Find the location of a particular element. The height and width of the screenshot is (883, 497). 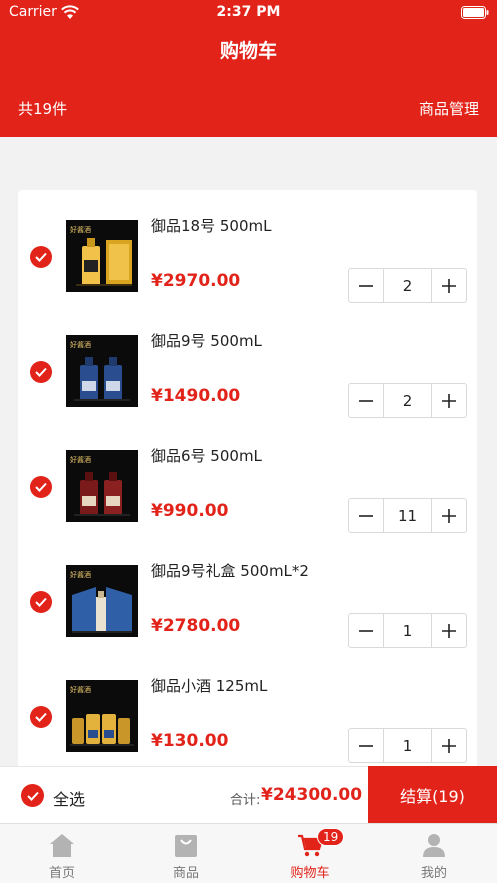

quantity-stepper: 11 is located at coordinates (407, 515).